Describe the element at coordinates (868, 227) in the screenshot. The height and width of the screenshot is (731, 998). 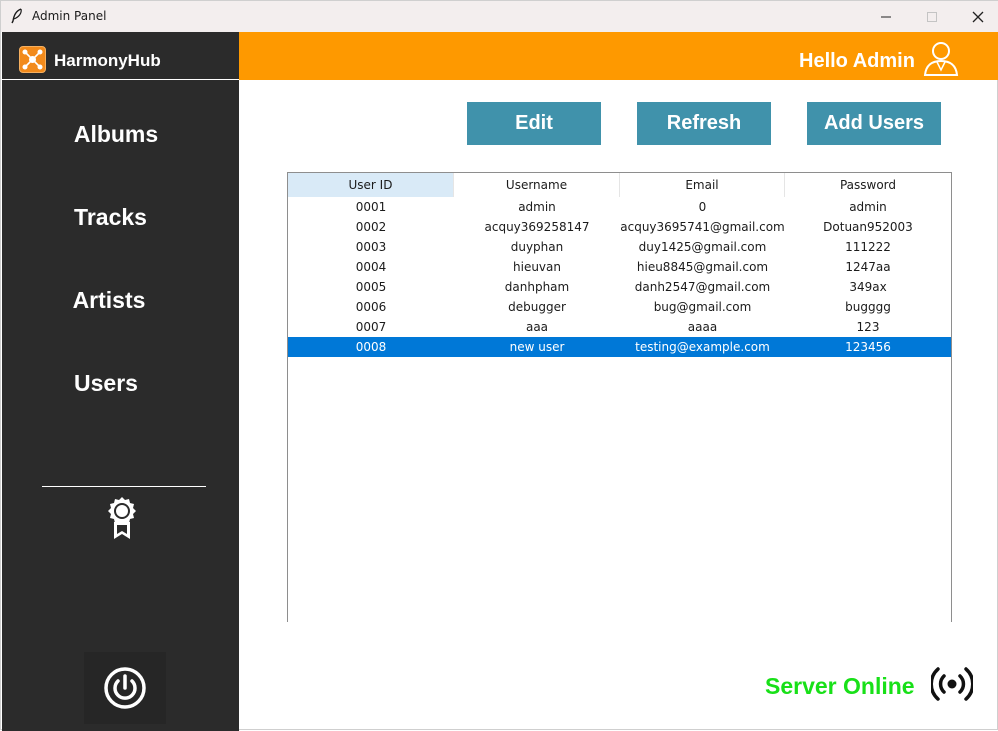
I see `table-cell: Dotuan952003` at that location.